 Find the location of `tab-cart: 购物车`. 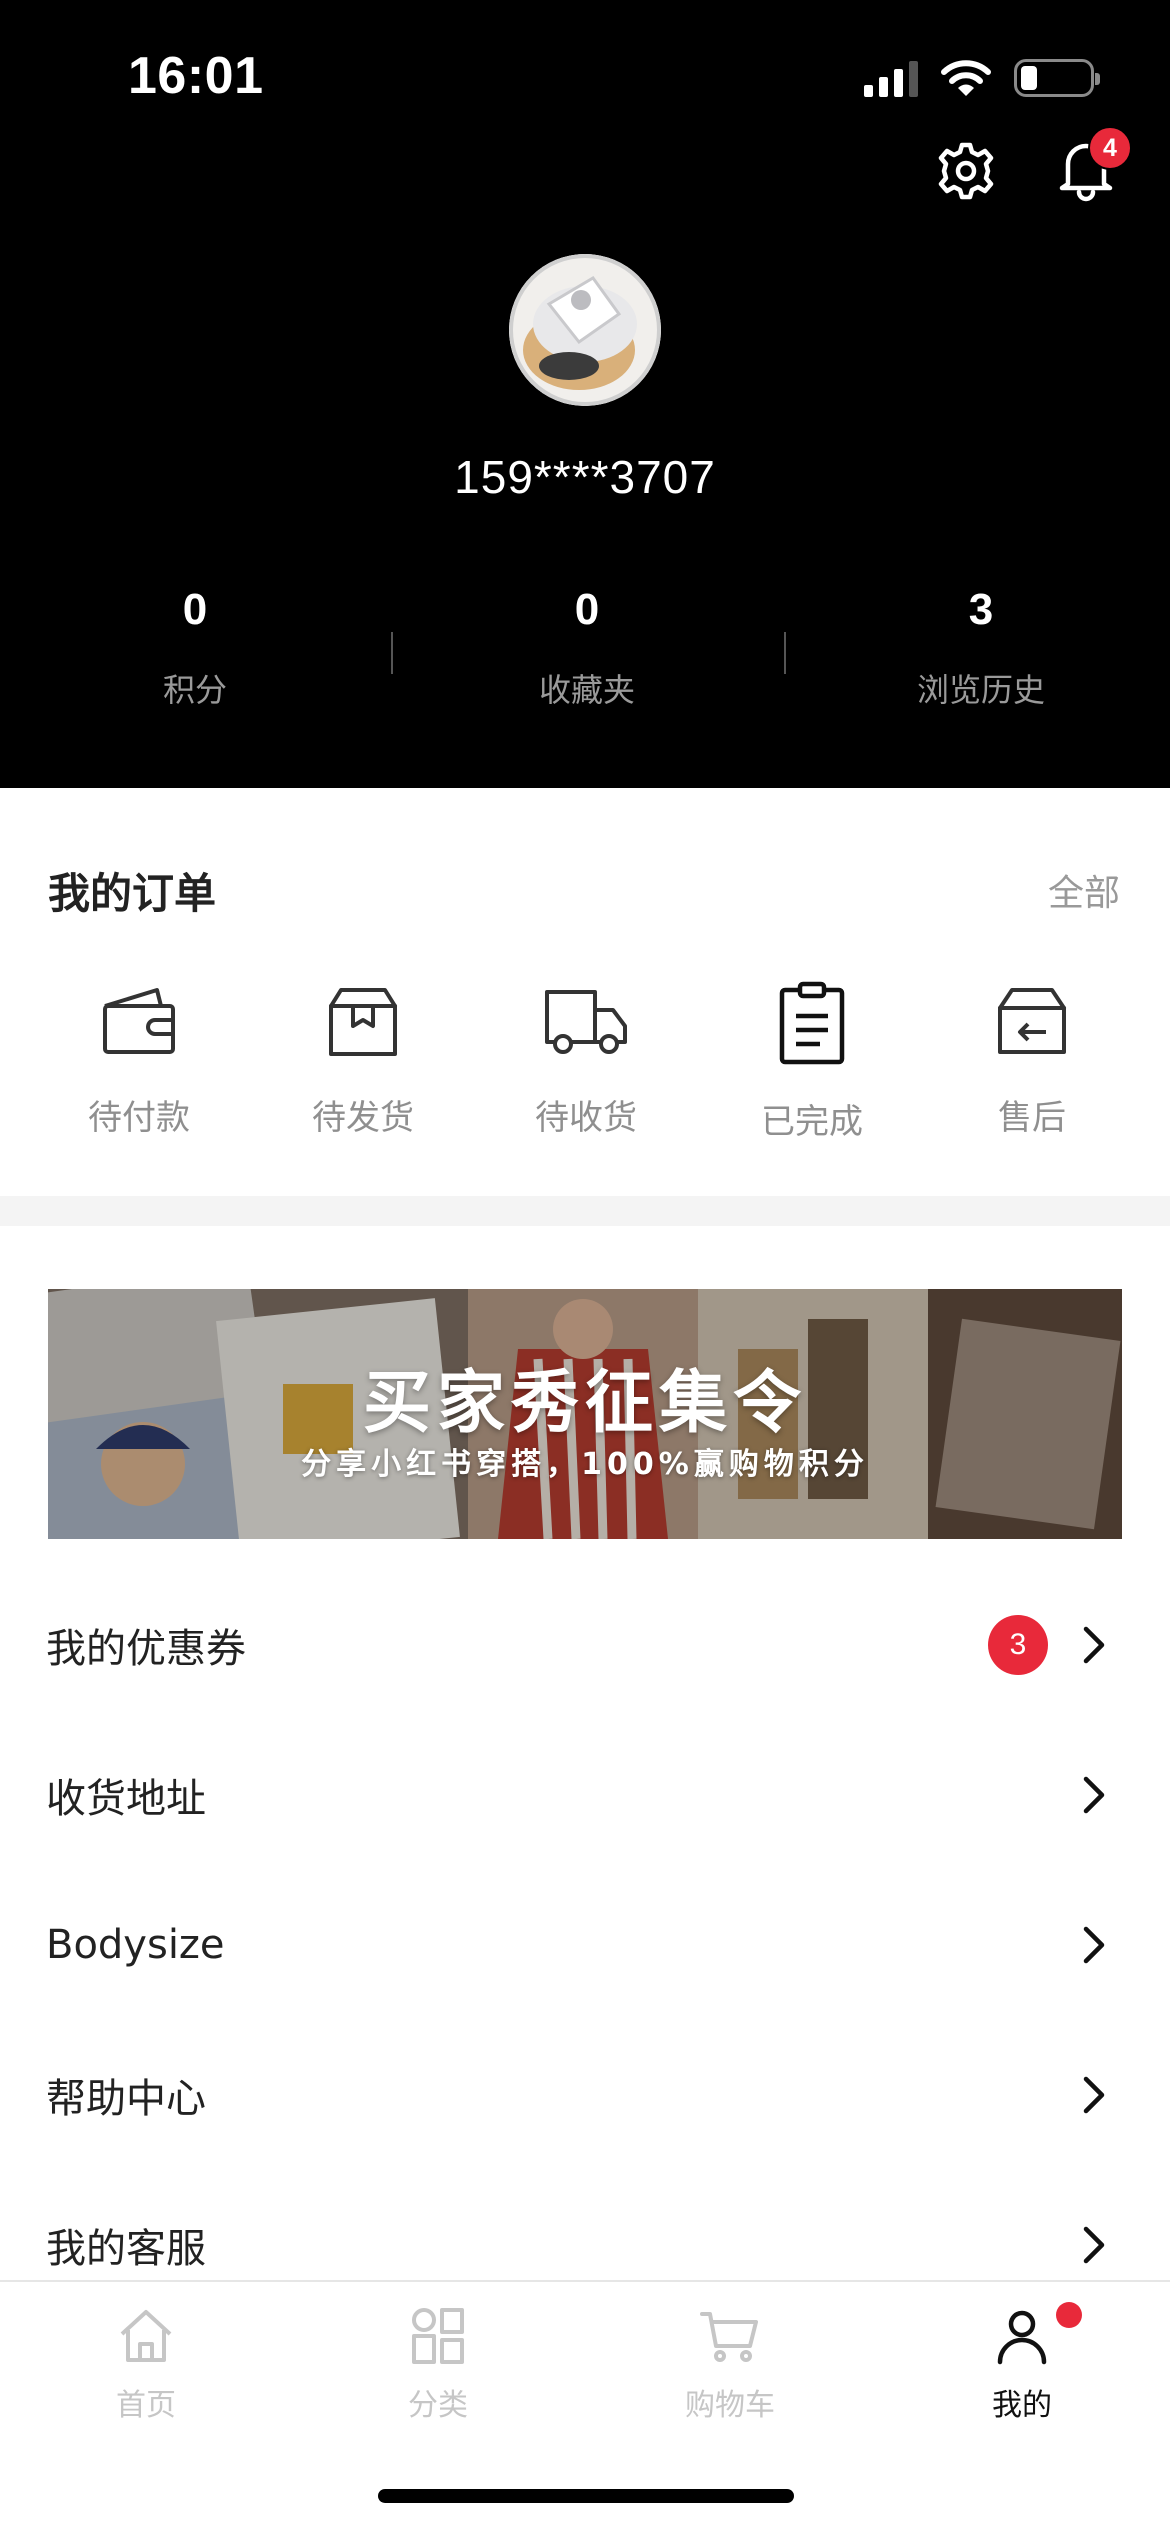

tab-cart: 购物车 is located at coordinates (730, 2364).